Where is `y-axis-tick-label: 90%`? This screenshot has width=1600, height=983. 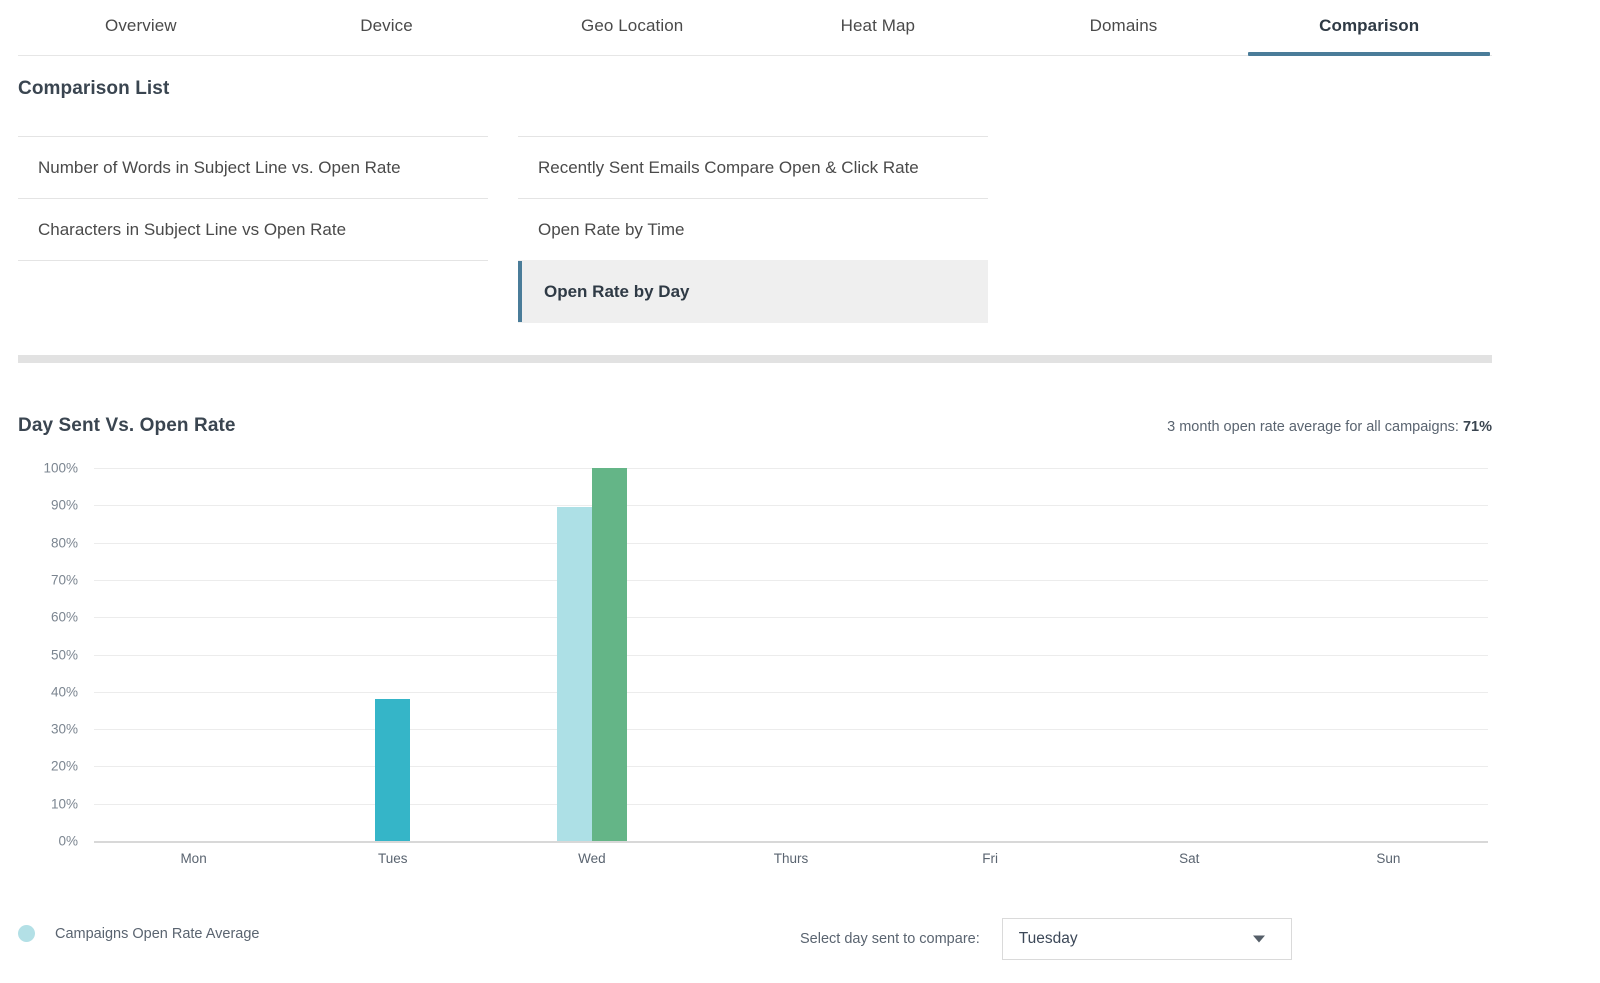
y-axis-tick-label: 90% is located at coordinates (64, 505).